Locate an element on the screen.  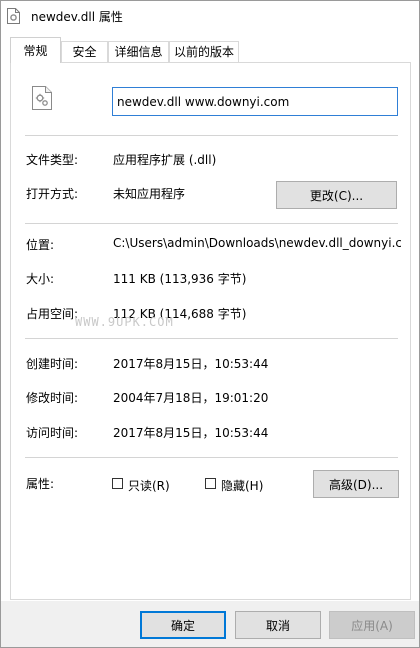
readonly-checkbox: 只读(R) is located at coordinates (147, 485).